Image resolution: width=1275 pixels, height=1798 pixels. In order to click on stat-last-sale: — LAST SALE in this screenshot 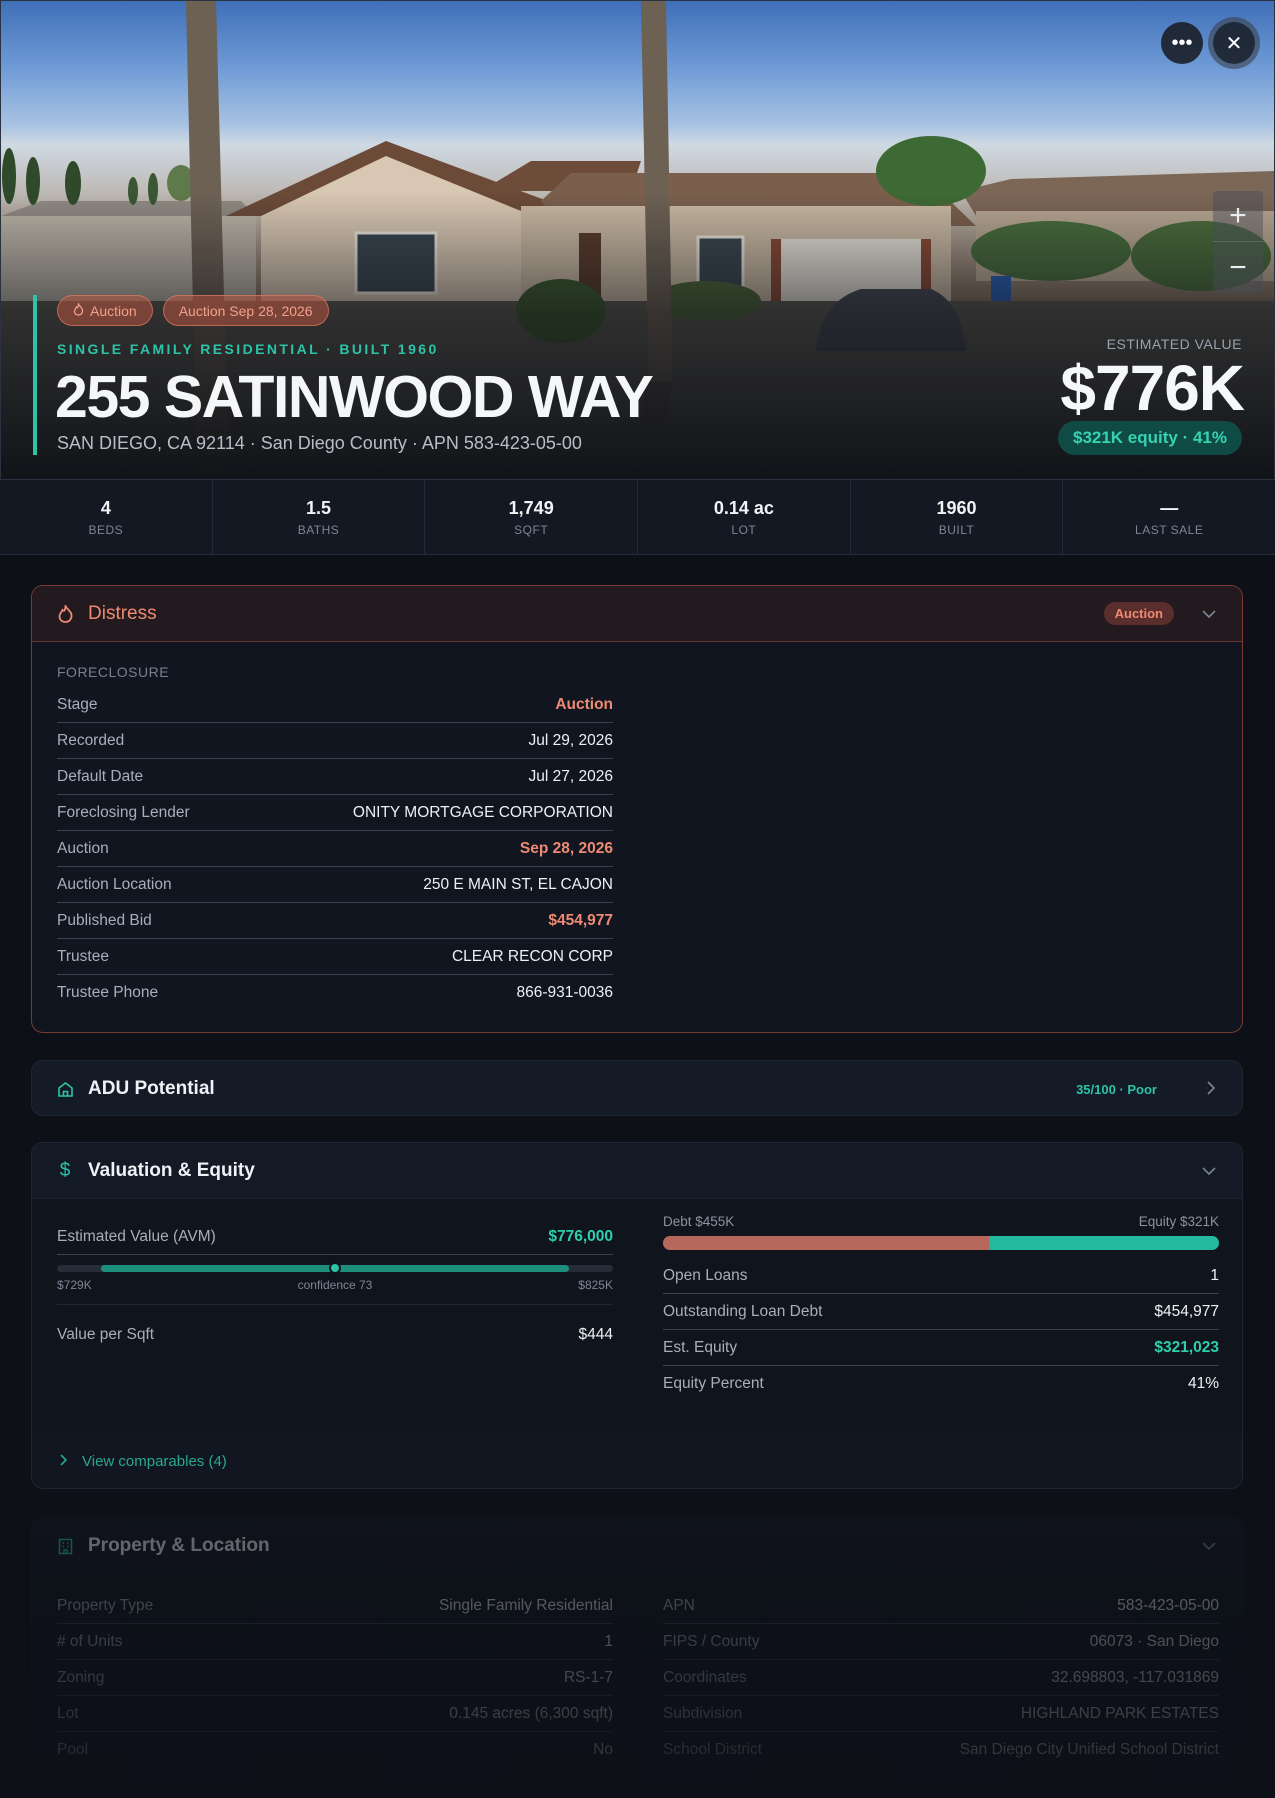, I will do `click(1169, 517)`.